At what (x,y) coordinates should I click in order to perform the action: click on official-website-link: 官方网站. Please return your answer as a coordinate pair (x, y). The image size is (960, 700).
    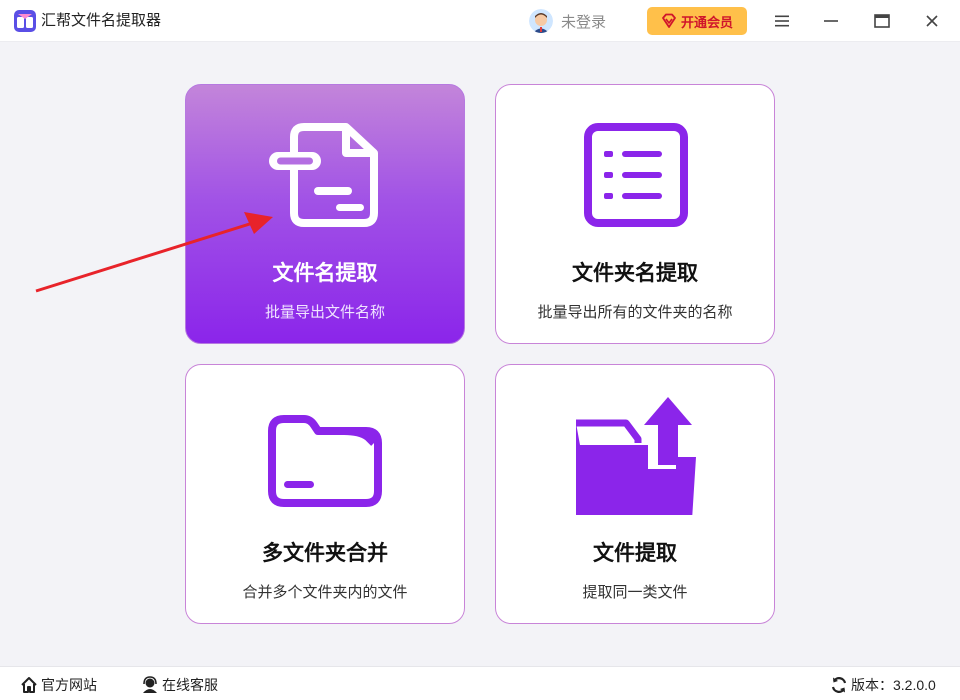
    Looking at the image, I should click on (58, 685).